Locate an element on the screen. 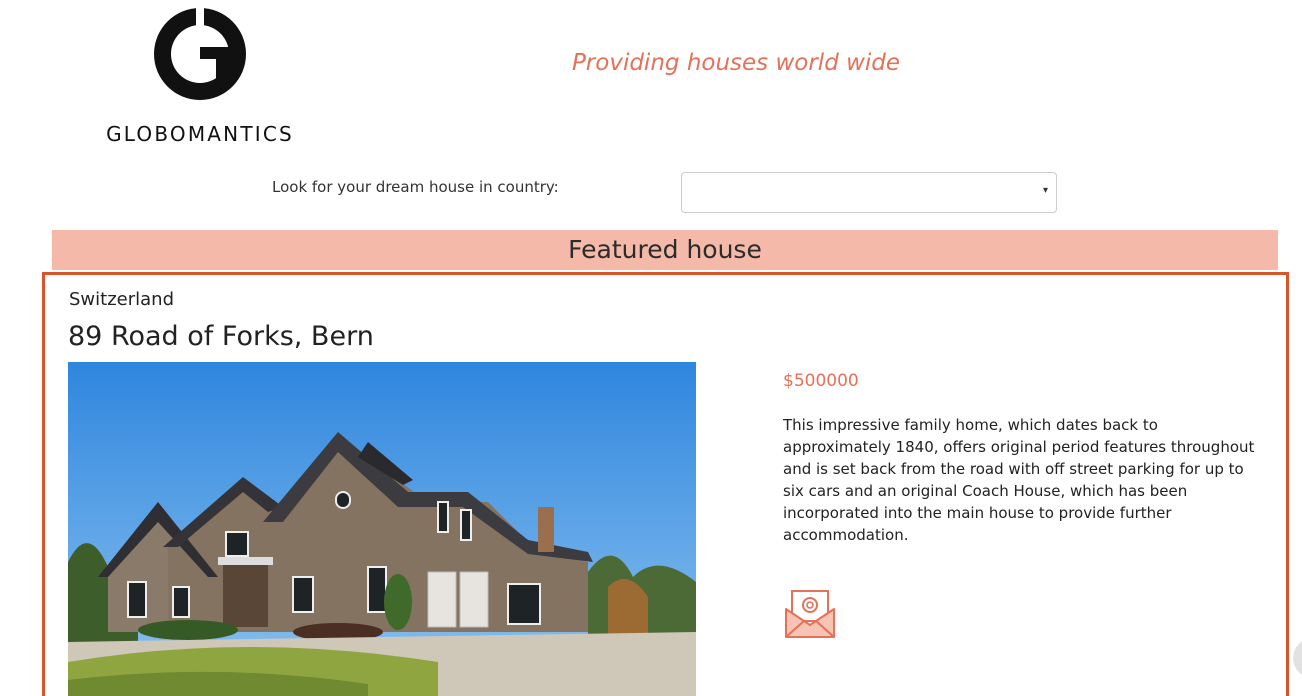  scroll-to-top-button is located at coordinates (1297, 658).